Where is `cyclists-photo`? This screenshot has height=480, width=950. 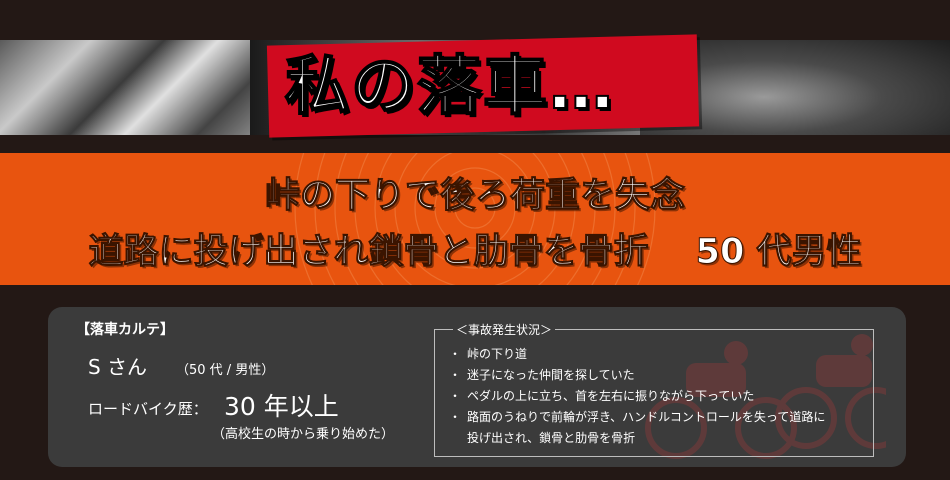 cyclists-photo is located at coordinates (135, 87).